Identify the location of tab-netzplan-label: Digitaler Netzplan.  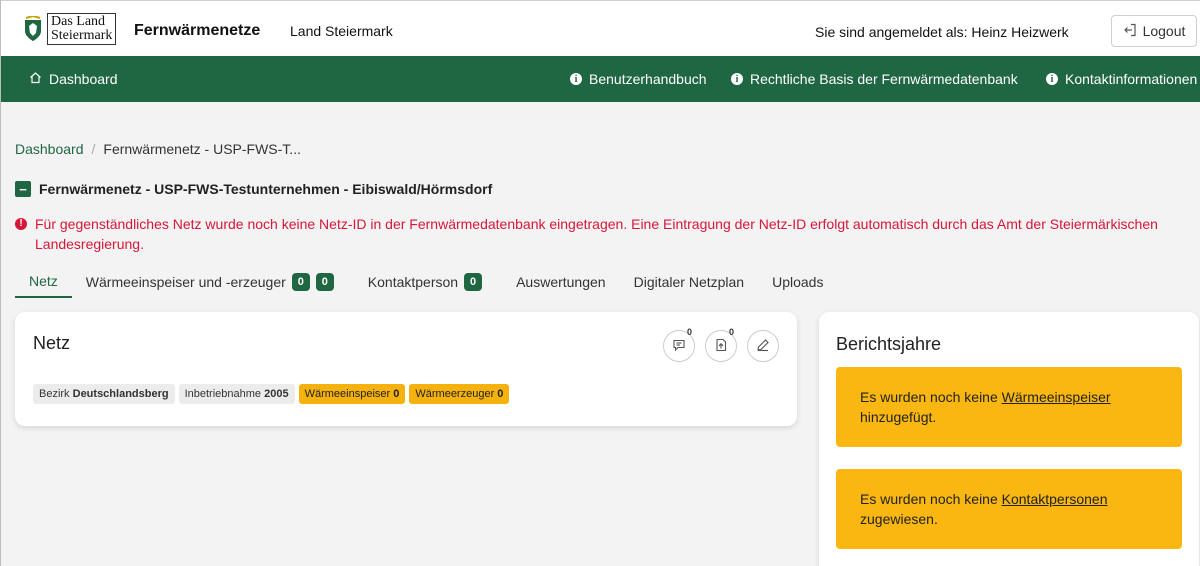
(689, 282).